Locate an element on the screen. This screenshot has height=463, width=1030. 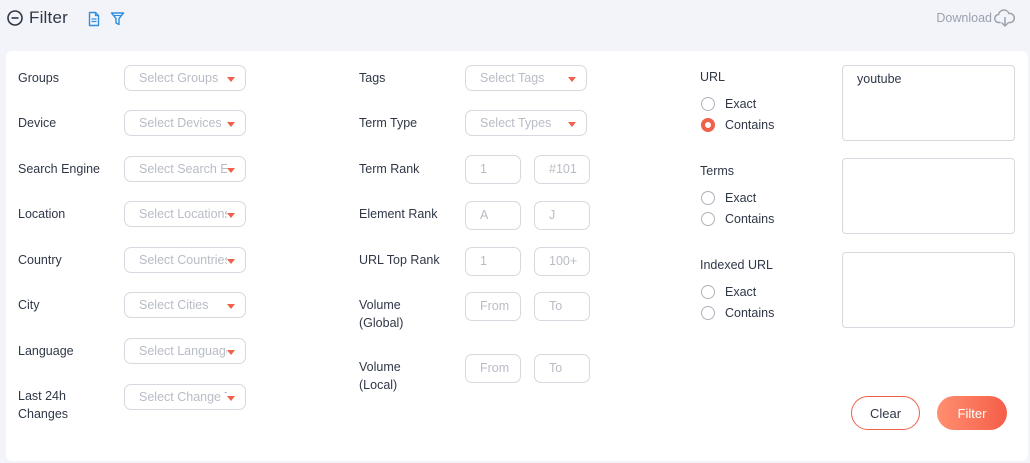
indexed-url-textarea is located at coordinates (928, 290).